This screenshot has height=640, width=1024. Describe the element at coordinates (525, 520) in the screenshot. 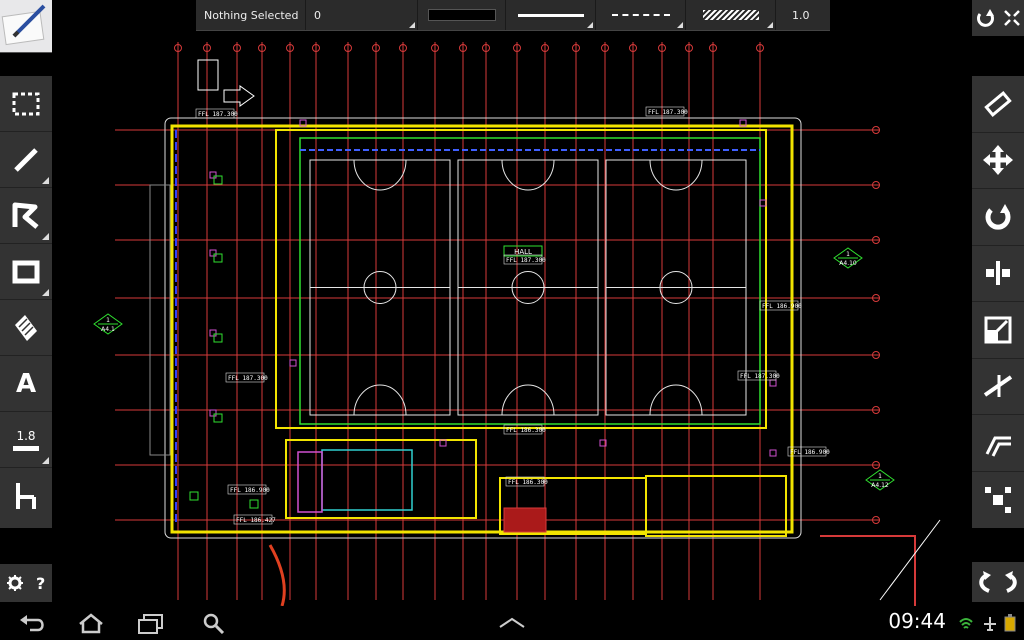

I see `stair-red` at that location.